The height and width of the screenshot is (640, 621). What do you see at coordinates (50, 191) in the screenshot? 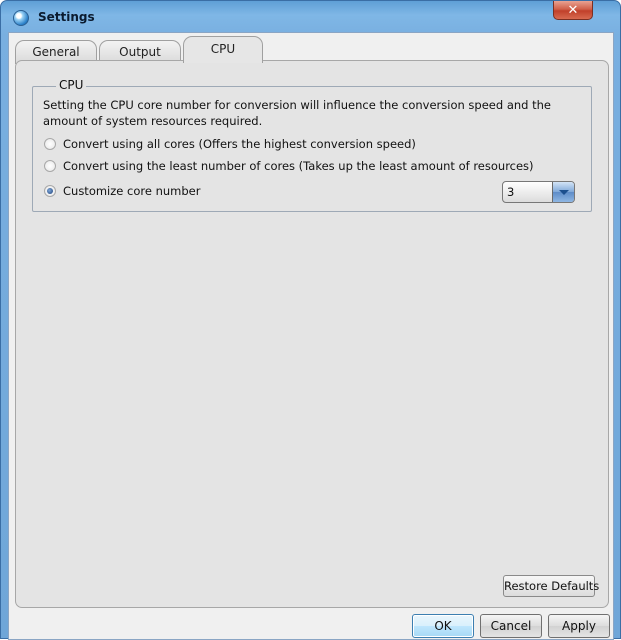
I see `radio-customize-cores-button` at bounding box center [50, 191].